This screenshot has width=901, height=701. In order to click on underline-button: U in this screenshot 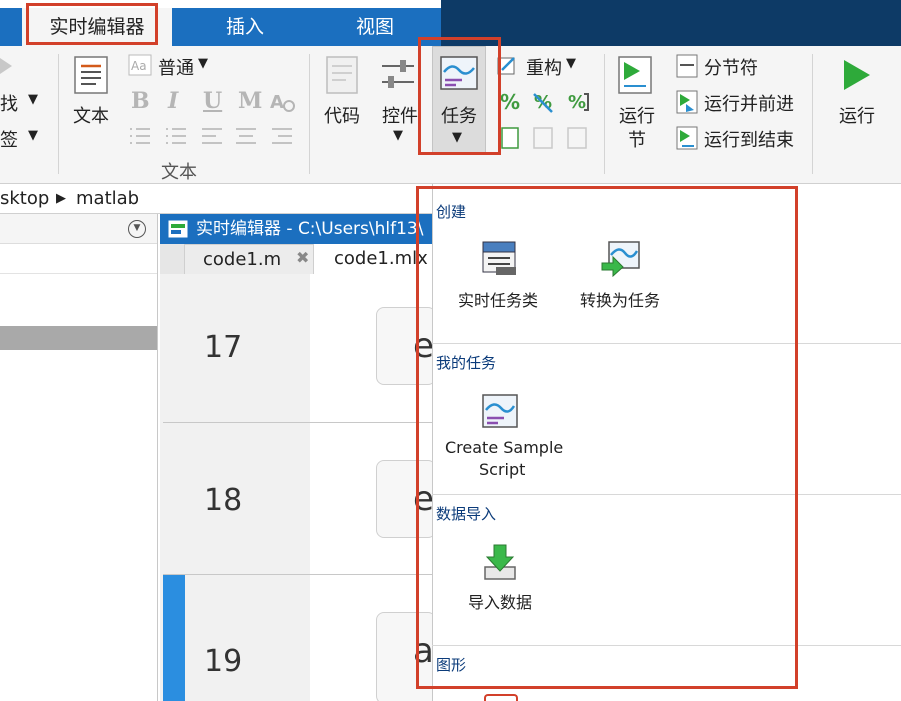, I will do `click(212, 101)`.